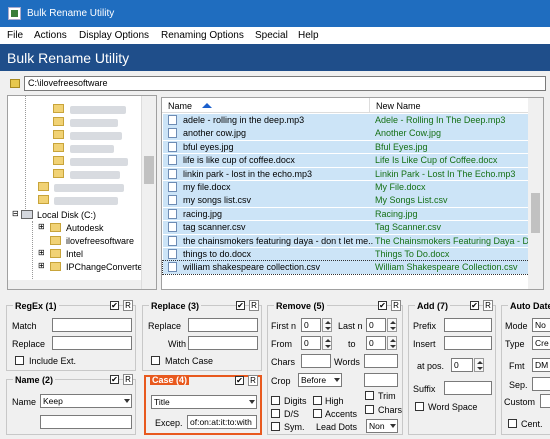 The height and width of the screenshot is (439, 550). I want to click on tree-item-local-disk: ⊟ Local Disk (C:), so click(78, 215).